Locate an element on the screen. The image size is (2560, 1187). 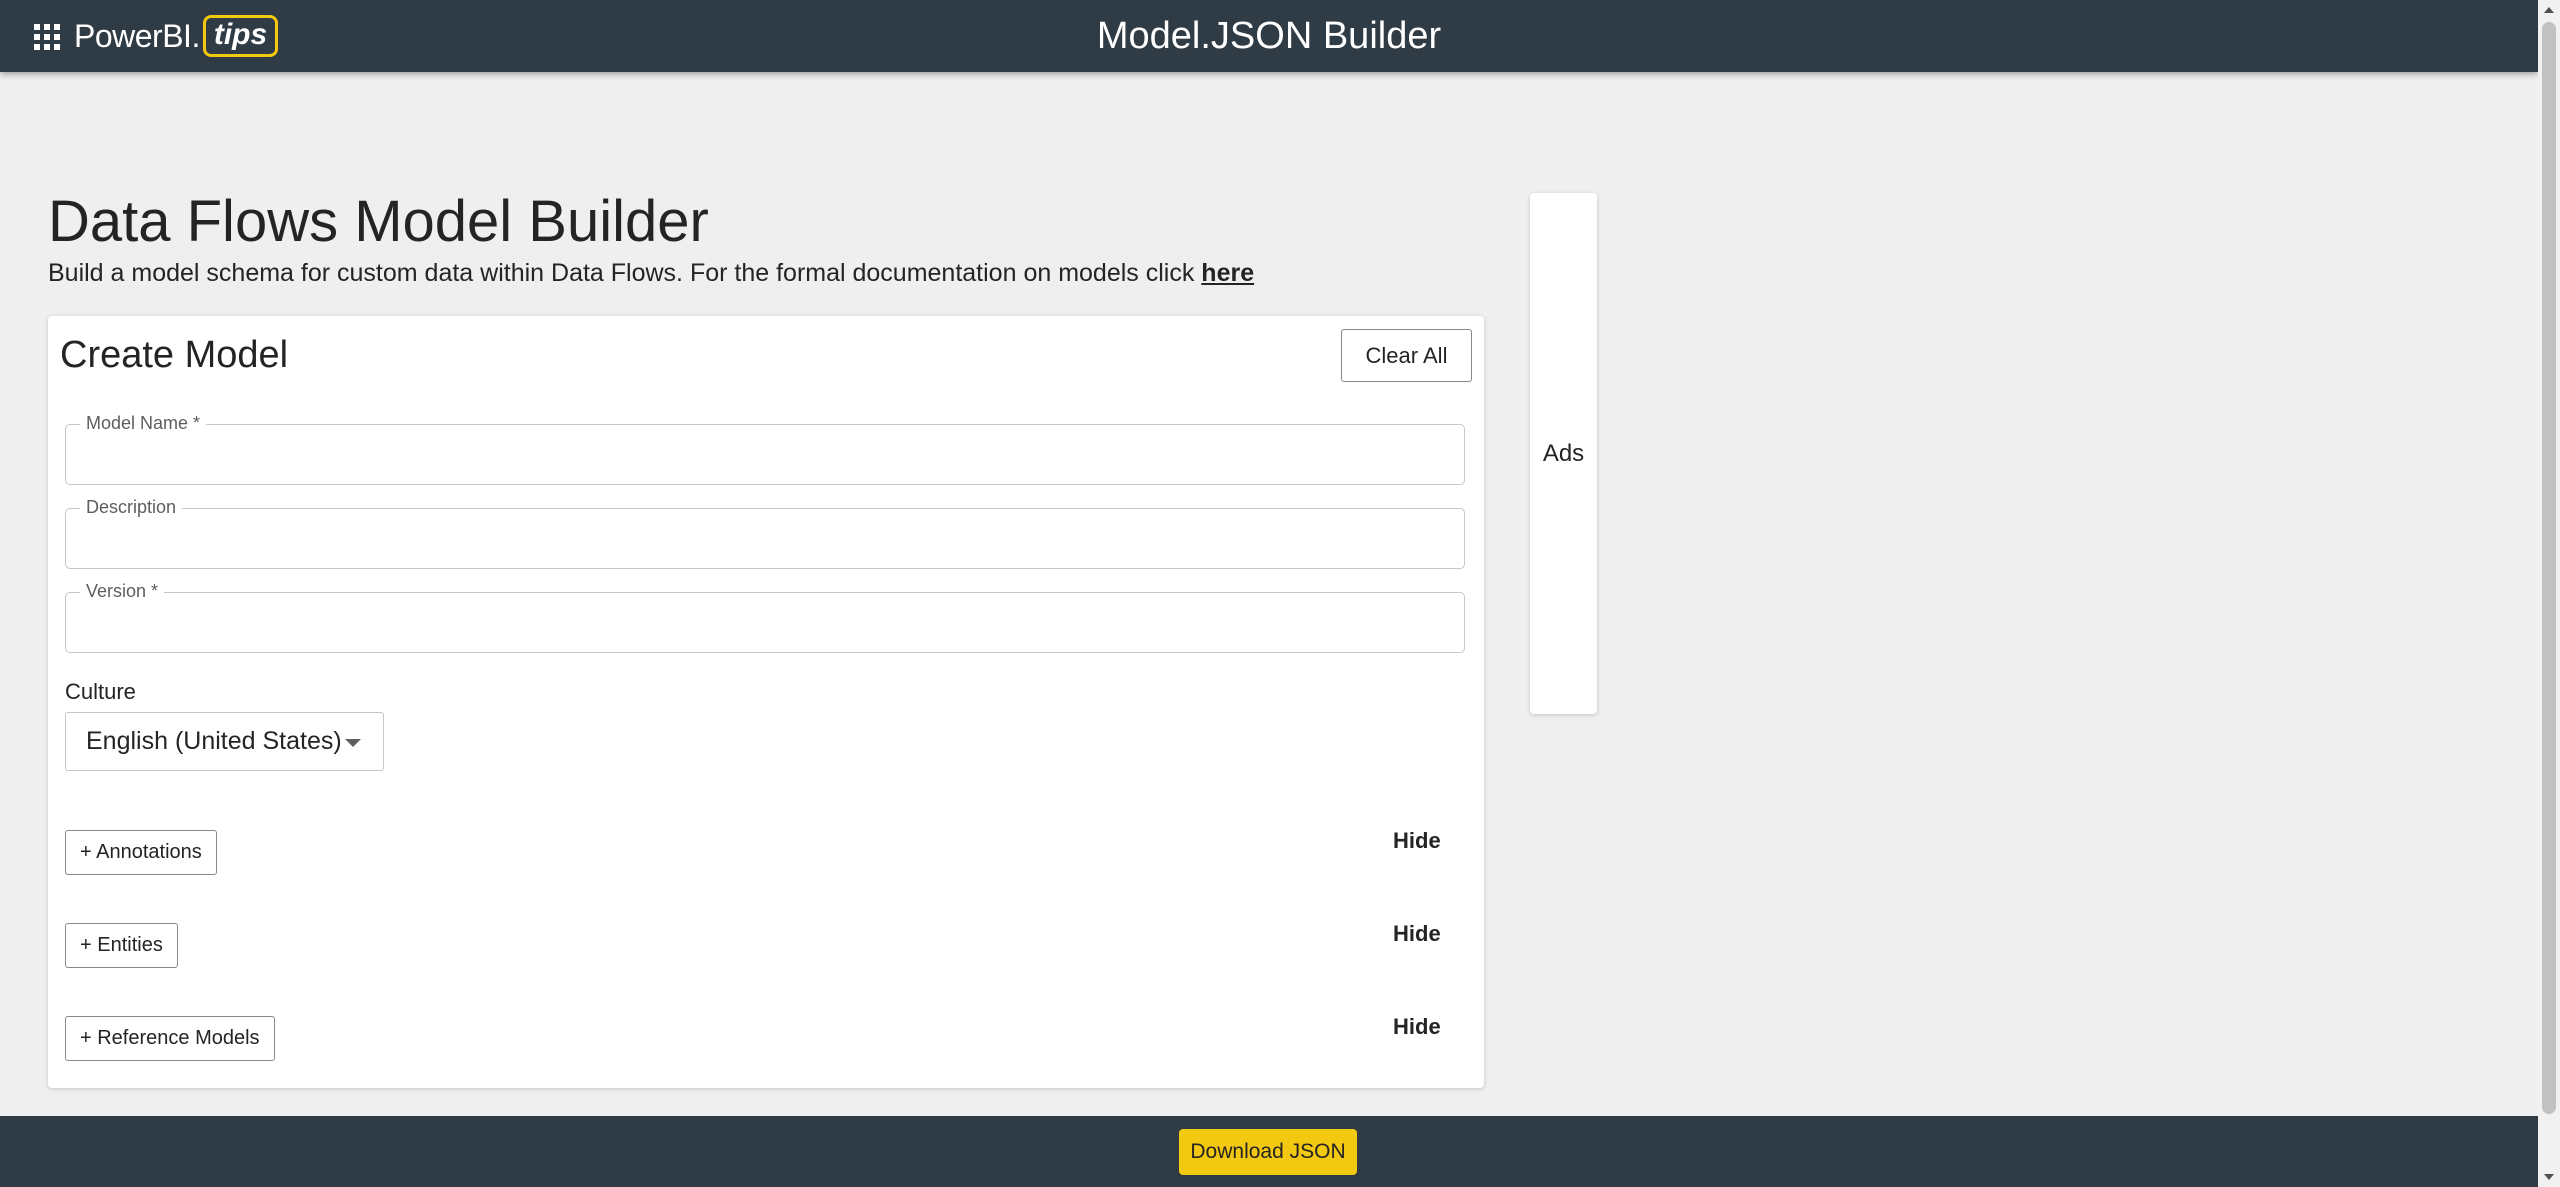
download-json-button: Download JSON is located at coordinates (1268, 1152).